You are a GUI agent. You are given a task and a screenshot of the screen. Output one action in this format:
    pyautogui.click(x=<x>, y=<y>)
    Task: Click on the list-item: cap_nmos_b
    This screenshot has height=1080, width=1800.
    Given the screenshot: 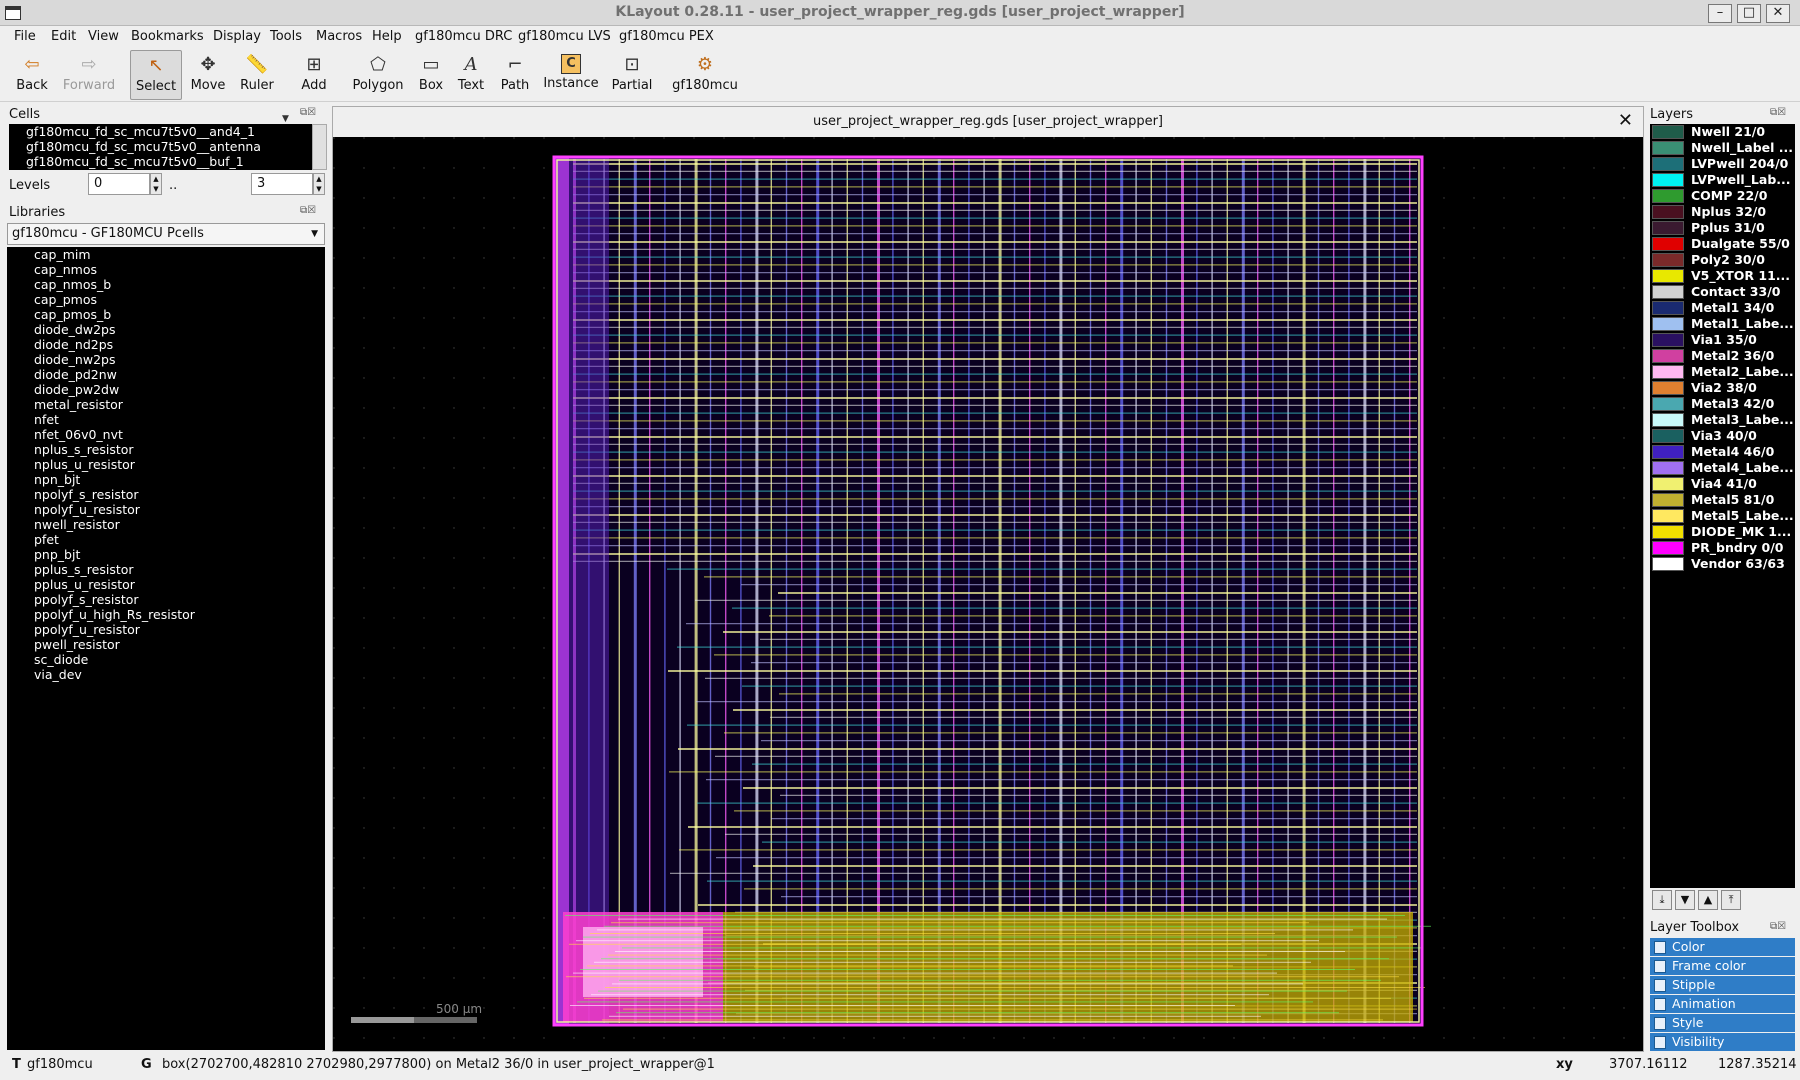 What is the action you would take?
    pyautogui.click(x=166, y=284)
    